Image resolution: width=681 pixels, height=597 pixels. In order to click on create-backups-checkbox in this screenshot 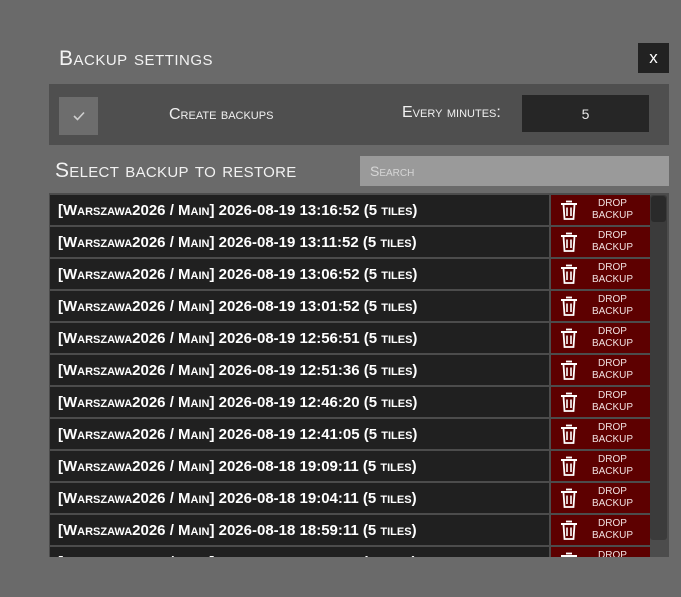, I will do `click(78, 116)`.